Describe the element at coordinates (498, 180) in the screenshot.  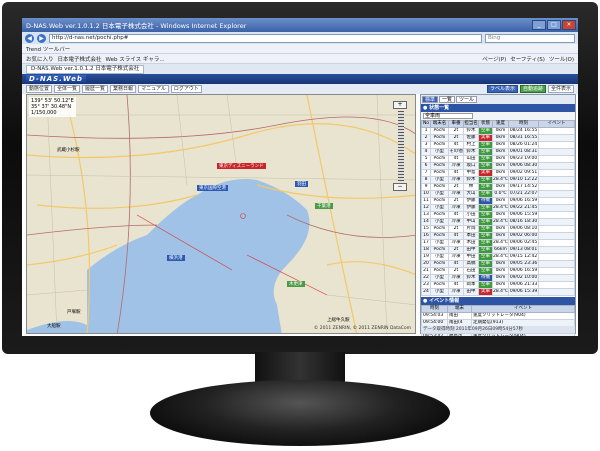
I see `table-row: 8 小型 冷凍 鈴木 空車 28.4℃ 09/10 12:22` at that location.